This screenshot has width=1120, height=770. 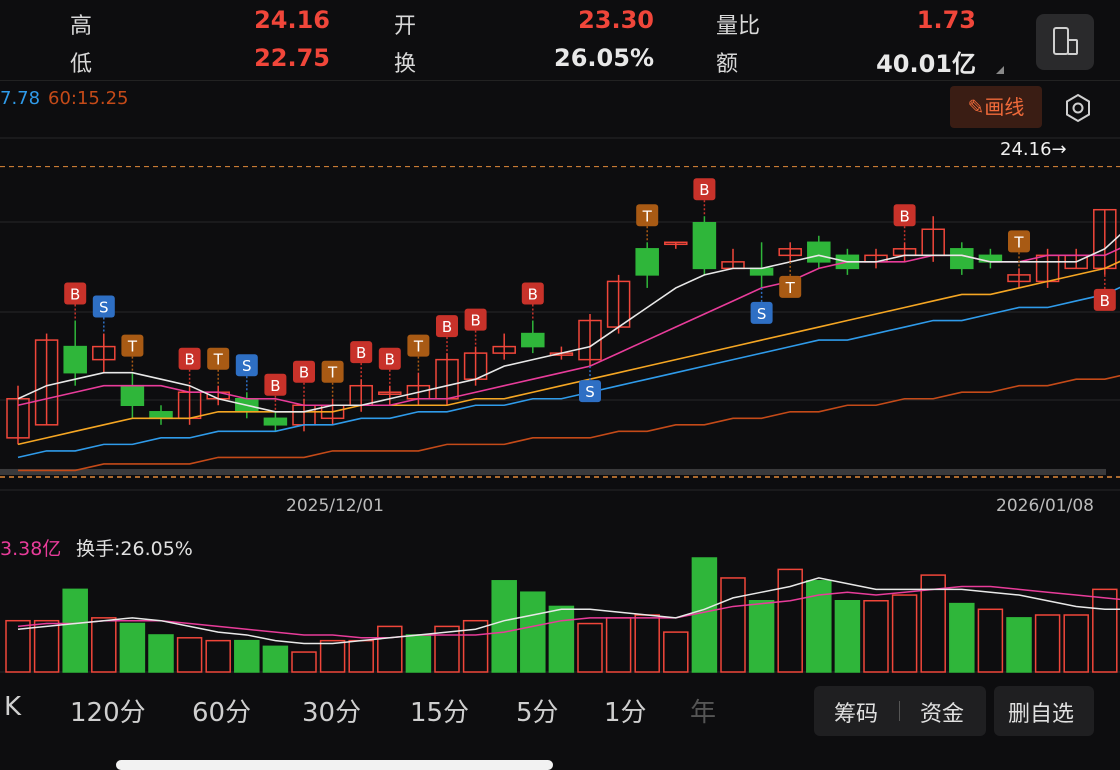 I want to click on volume-value-label: 3.38亿, so click(x=31, y=549).